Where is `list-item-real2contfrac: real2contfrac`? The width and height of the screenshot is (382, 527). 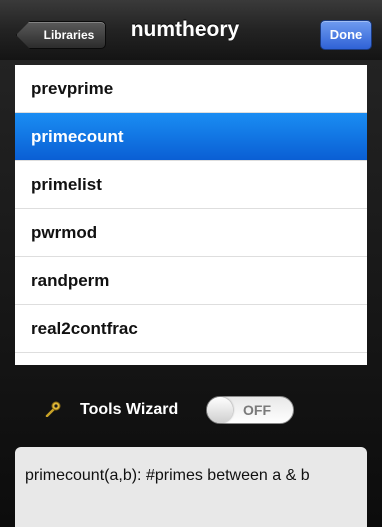
list-item-real2contfrac: real2contfrac is located at coordinates (191, 329).